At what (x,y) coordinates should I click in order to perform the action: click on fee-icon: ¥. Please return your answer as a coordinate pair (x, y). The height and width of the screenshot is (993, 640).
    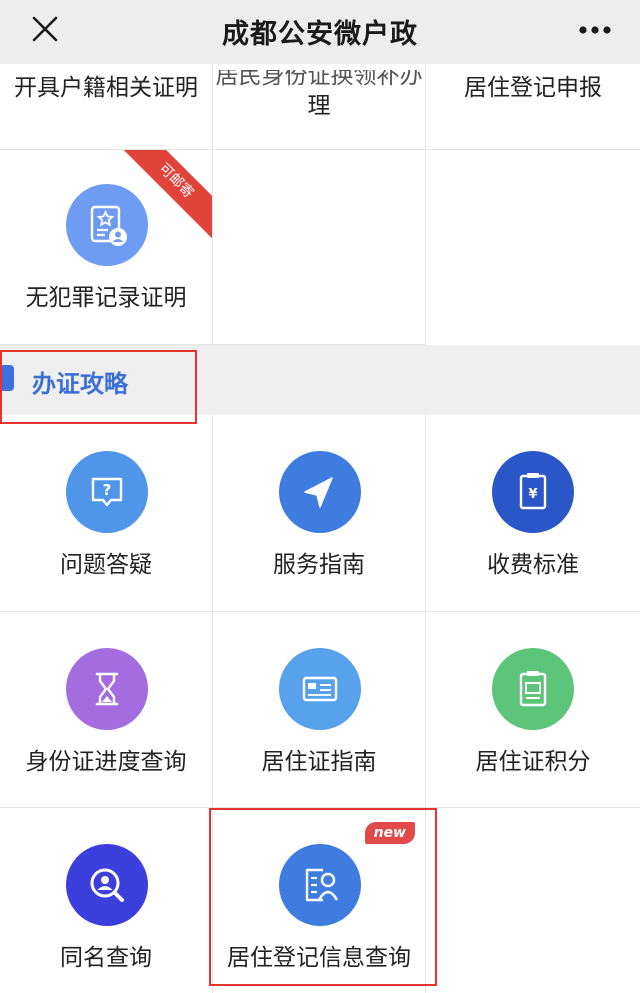
    Looking at the image, I should click on (533, 492).